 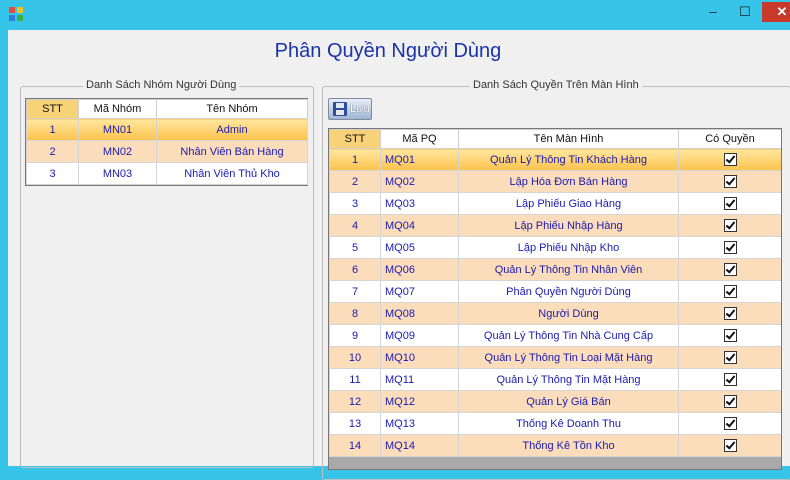 I want to click on table-row: 9 MQ09 Quản Lý Thông Tin Nhà Cung Cấp, so click(x=555, y=335).